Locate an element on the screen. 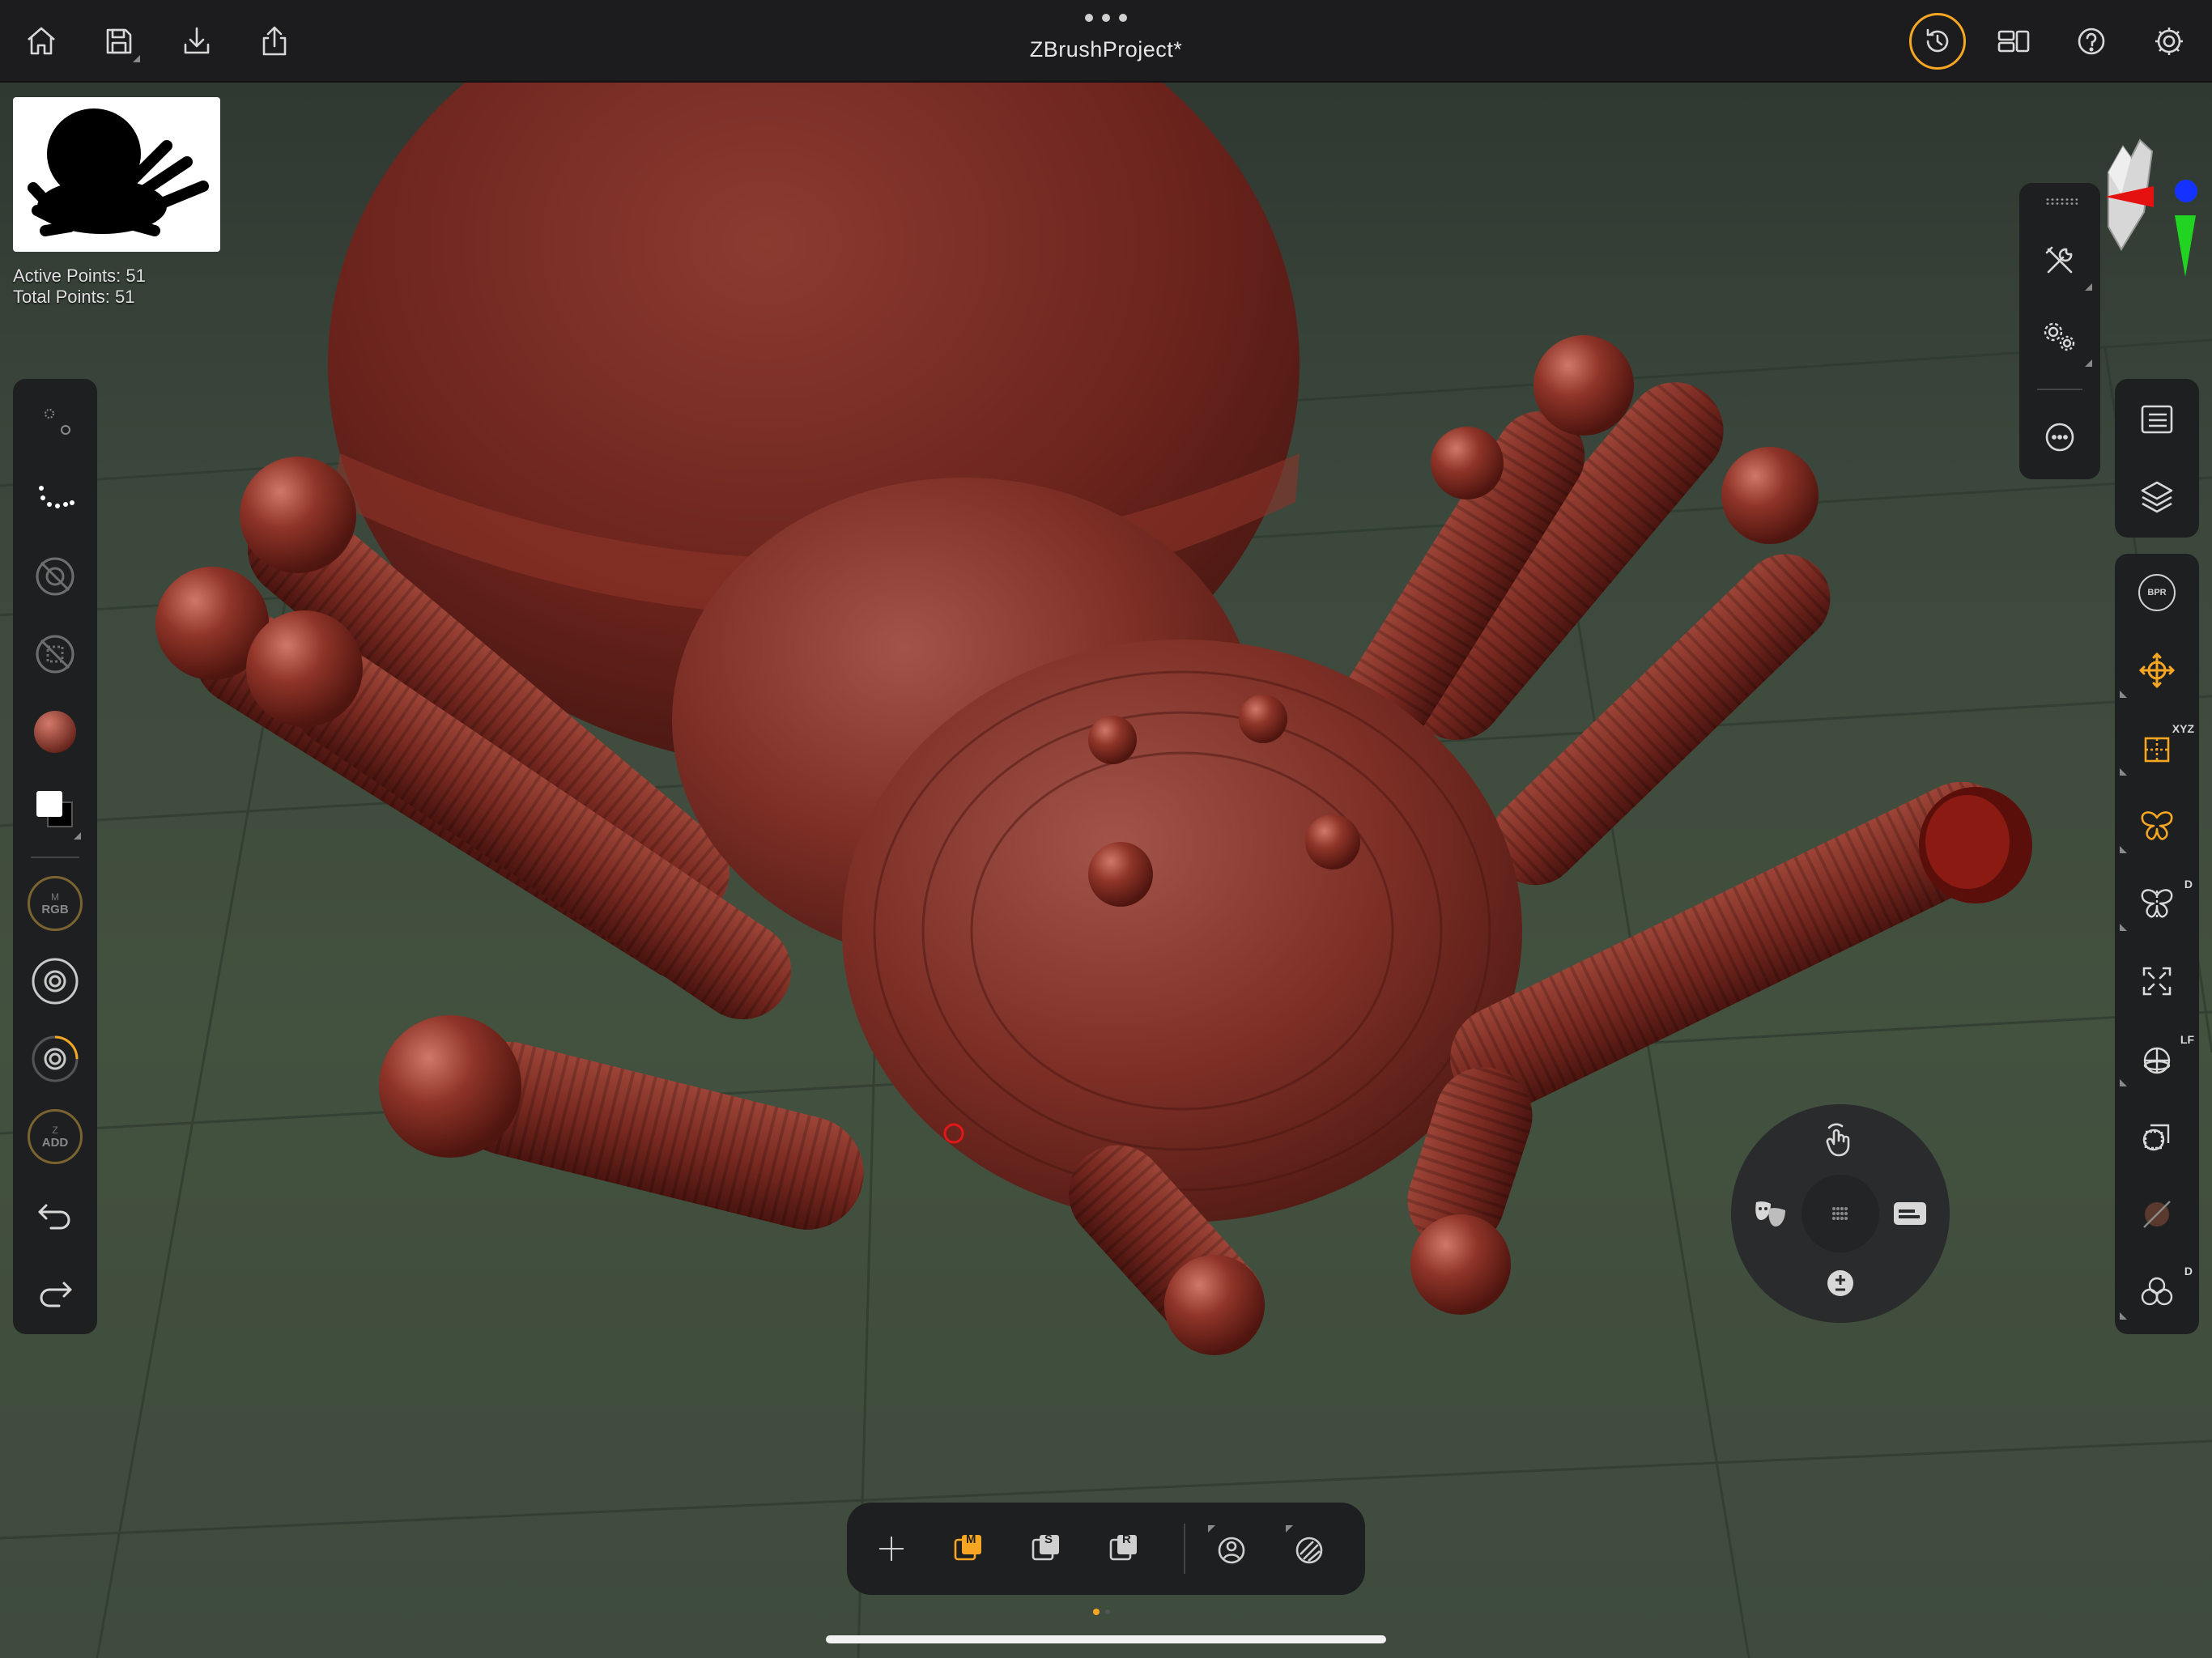 This screenshot has height=1658, width=2212. left-toolbar: M RGB Z ADD is located at coordinates (55, 856).